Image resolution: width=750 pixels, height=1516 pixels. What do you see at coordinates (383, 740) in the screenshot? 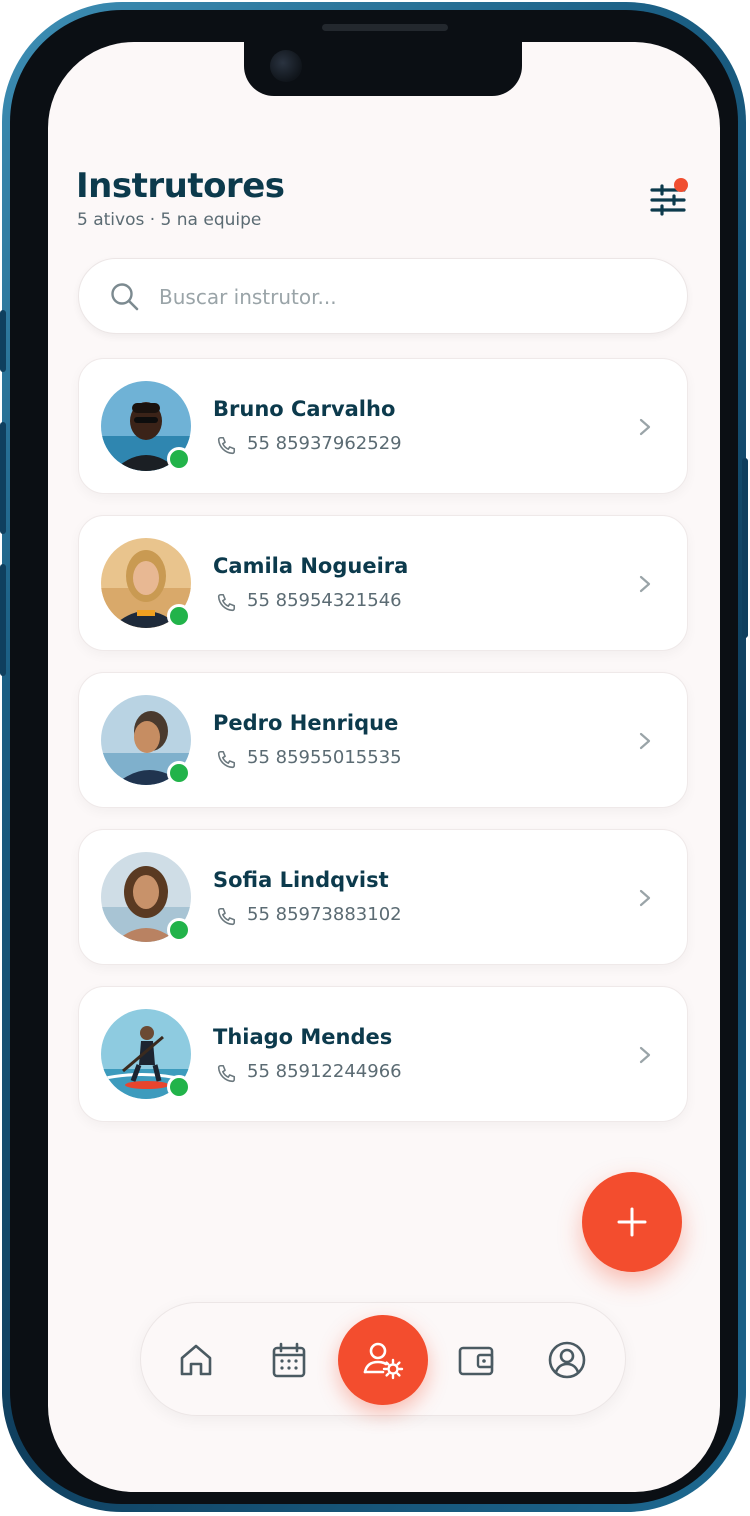
I see `instructor-card: Pedro Henrique 55 85955015535` at bounding box center [383, 740].